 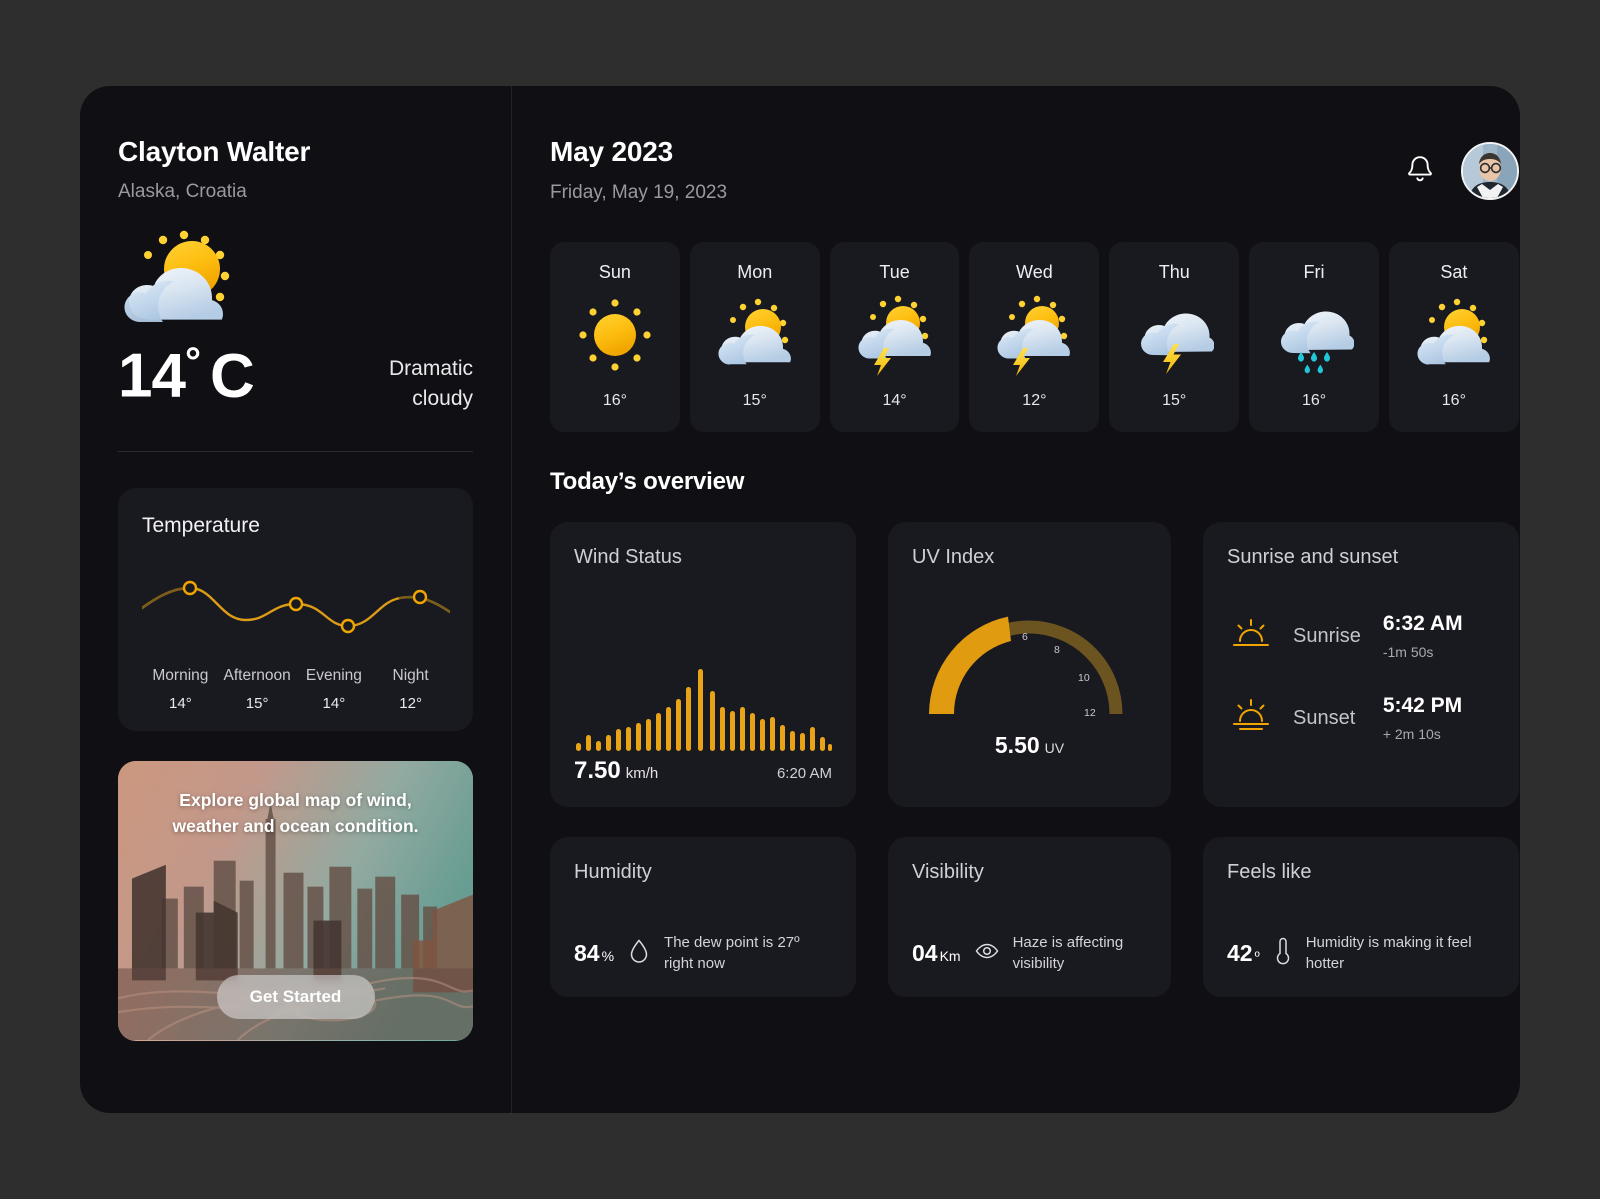 I want to click on day-name: Thu, so click(x=1174, y=272).